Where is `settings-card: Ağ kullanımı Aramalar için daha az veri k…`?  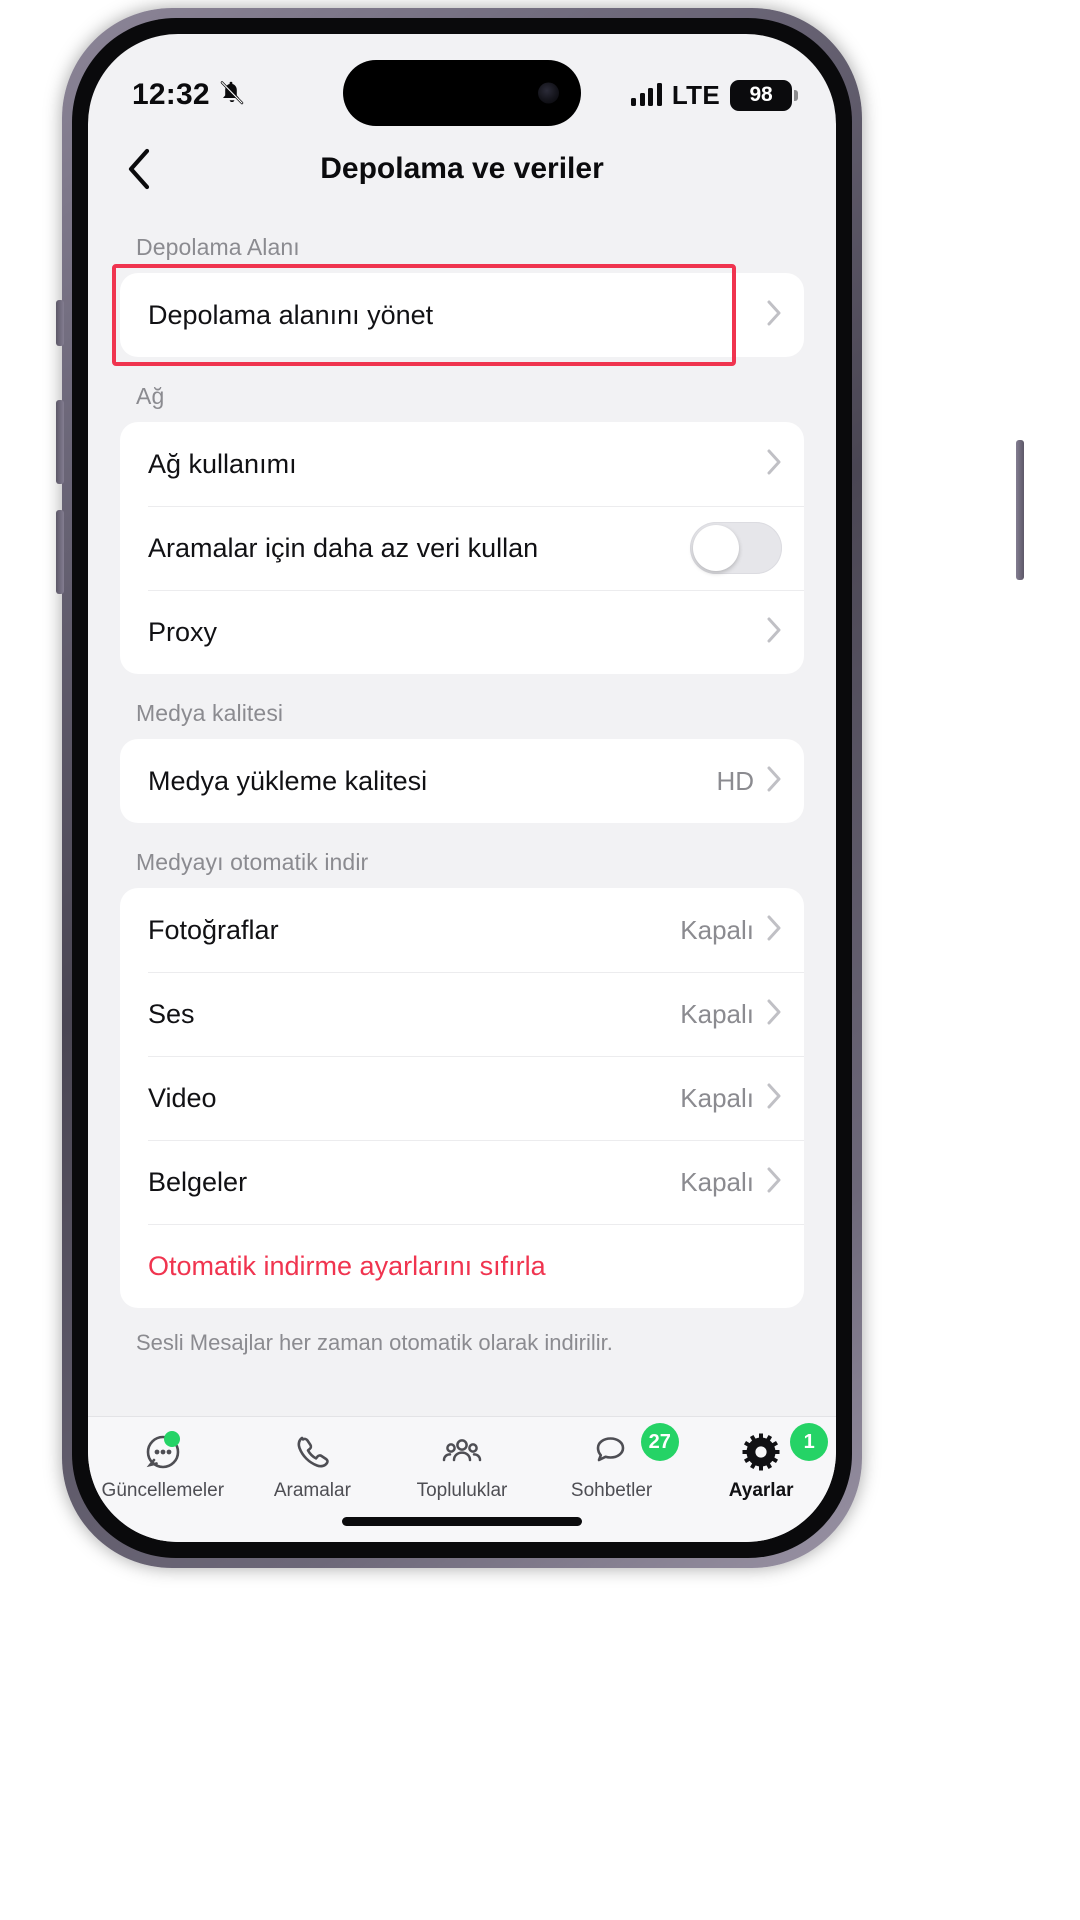 settings-card: Ağ kullanımı Aramalar için daha az veri k… is located at coordinates (462, 548).